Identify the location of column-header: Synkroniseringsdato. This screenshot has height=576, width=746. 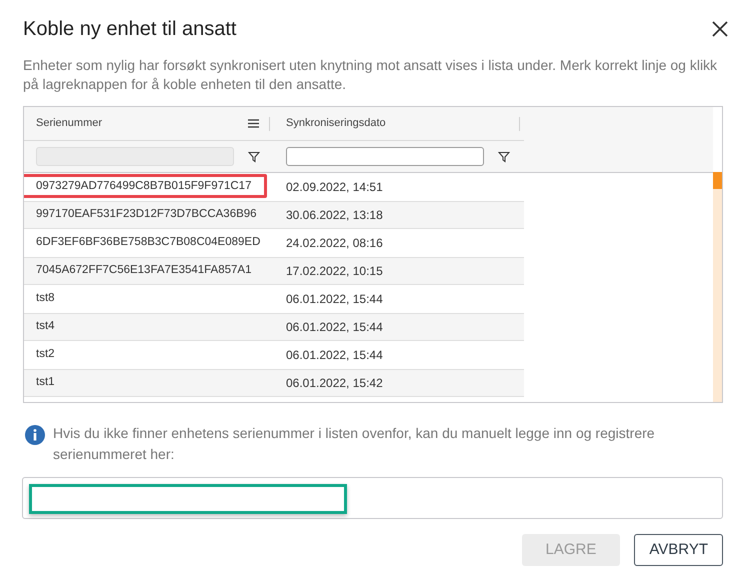
(336, 123).